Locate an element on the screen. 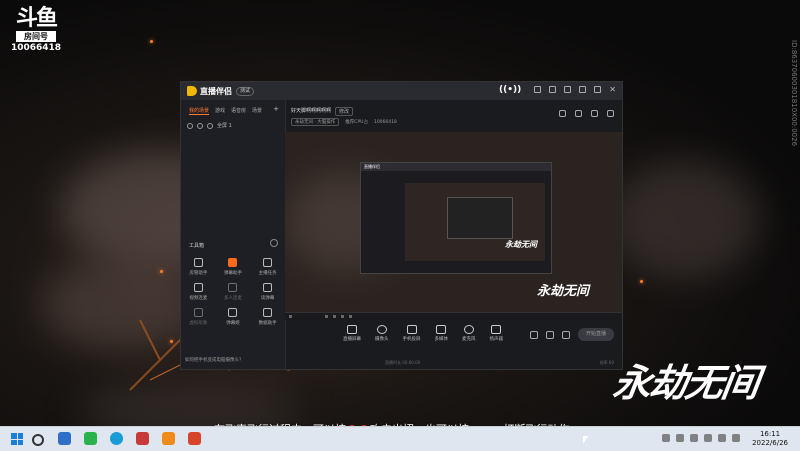 This screenshot has width=800, height=451. tool-streamer-tasks: 主播任务 is located at coordinates (267, 267).